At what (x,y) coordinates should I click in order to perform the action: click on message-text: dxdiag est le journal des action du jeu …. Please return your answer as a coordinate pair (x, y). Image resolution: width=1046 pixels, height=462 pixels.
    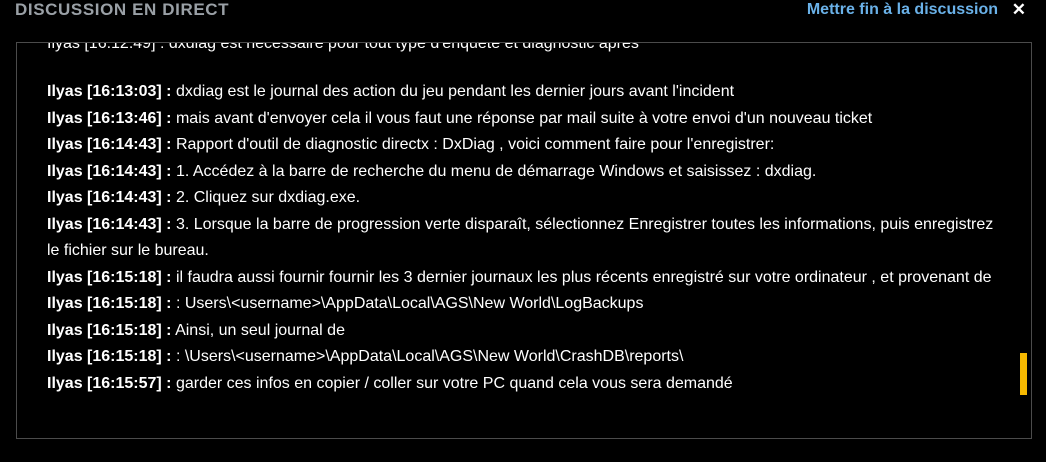
    Looking at the image, I should click on (453, 91).